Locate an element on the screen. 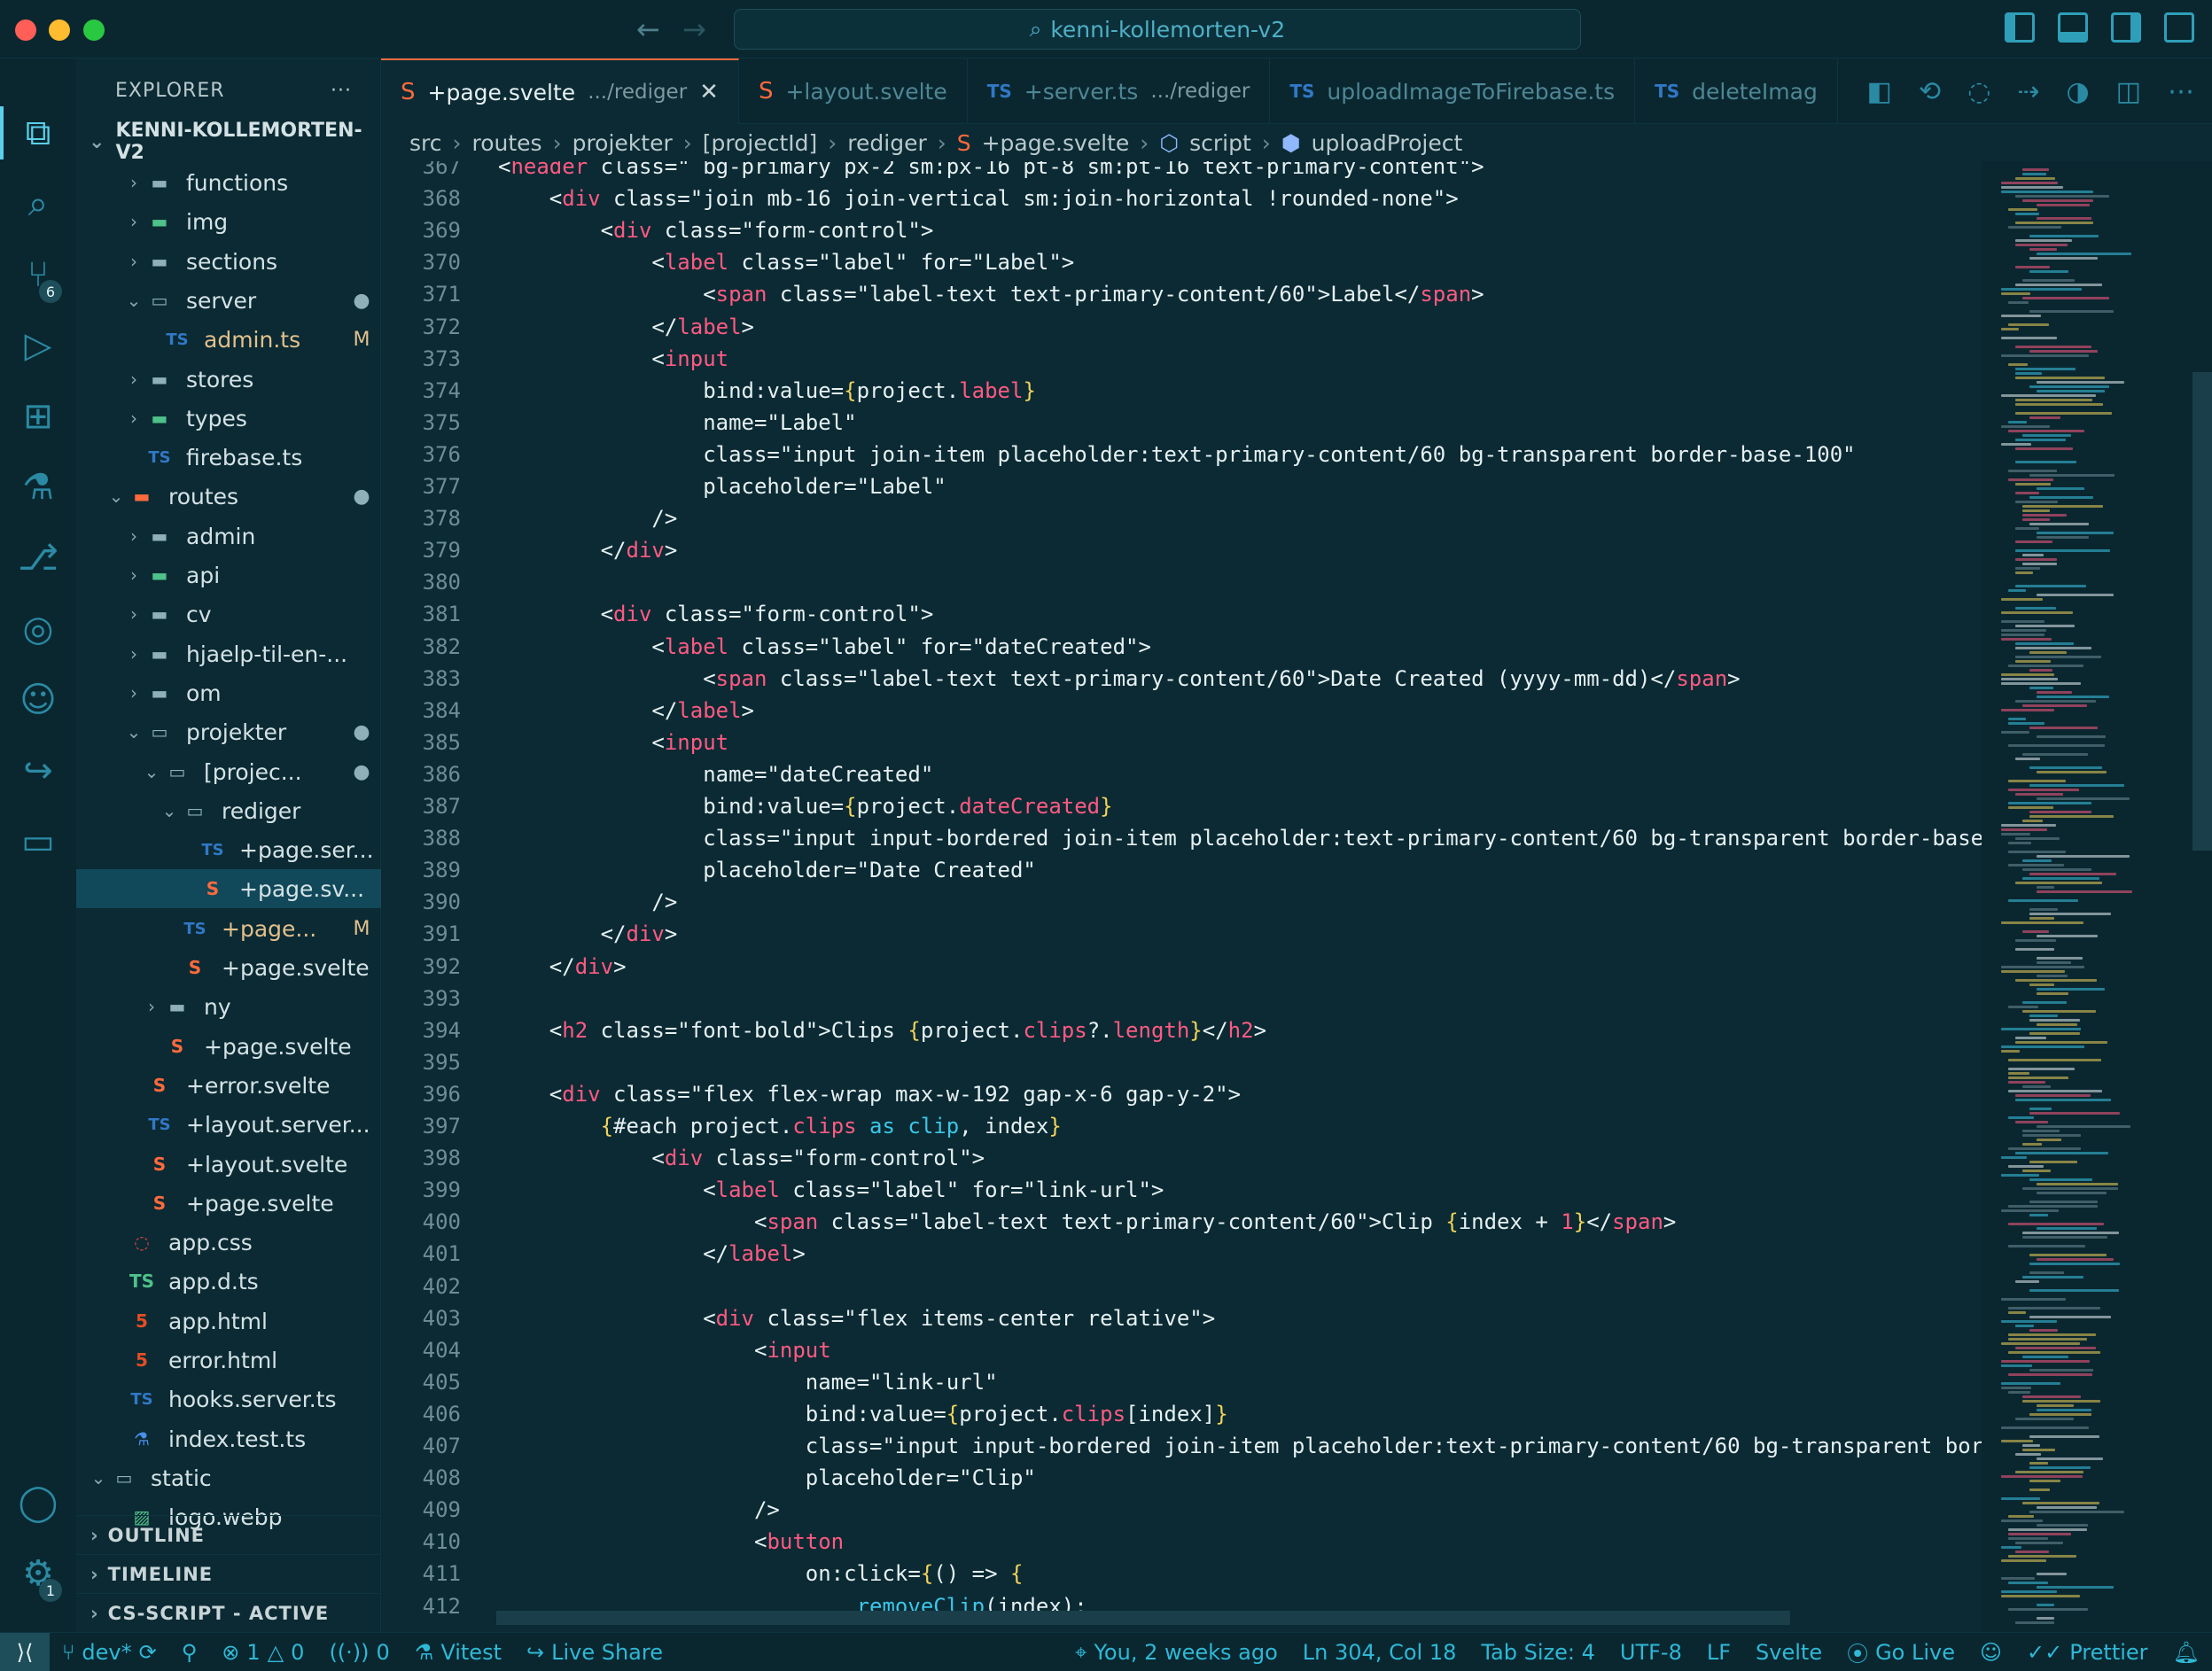 The width and height of the screenshot is (2212, 1671). tree-folder: ⌄ ▭ rediger is located at coordinates (228, 810).